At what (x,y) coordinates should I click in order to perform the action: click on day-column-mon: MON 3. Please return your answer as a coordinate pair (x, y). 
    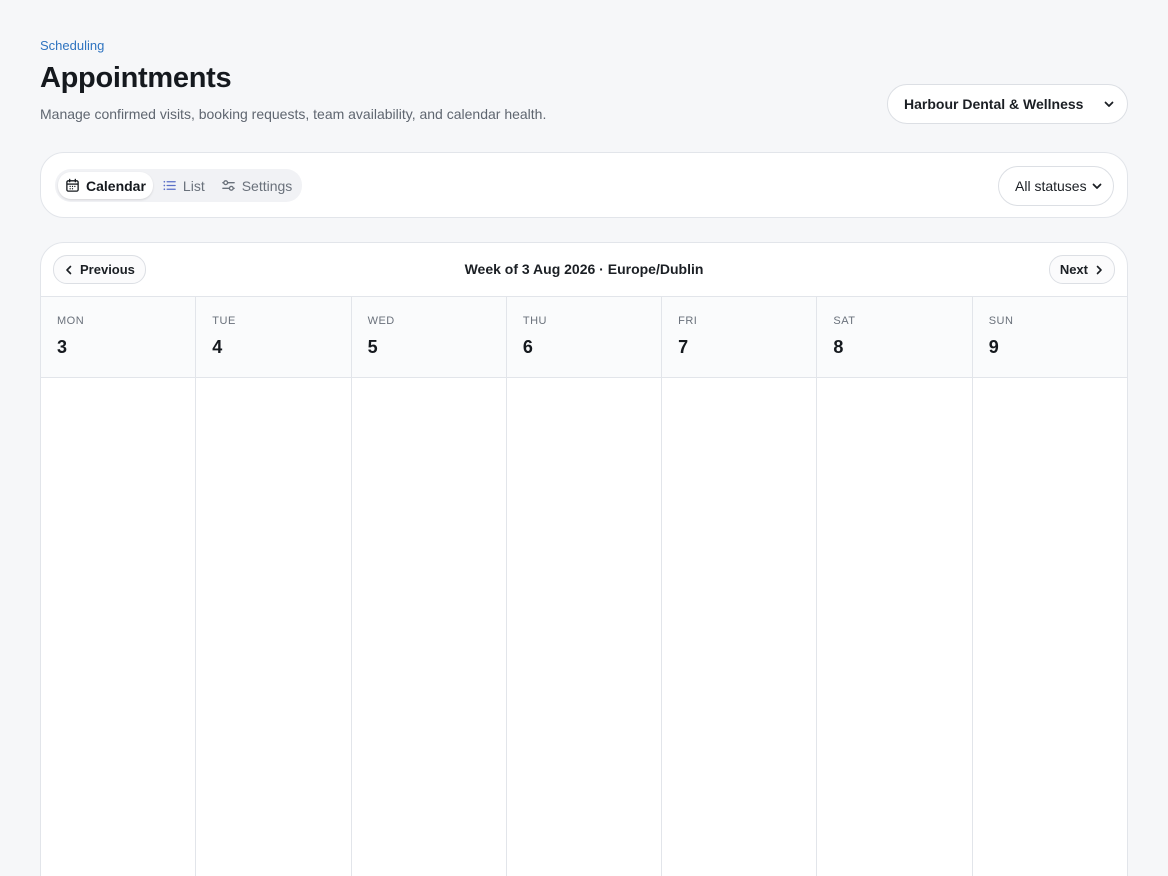
    Looking at the image, I should click on (119, 586).